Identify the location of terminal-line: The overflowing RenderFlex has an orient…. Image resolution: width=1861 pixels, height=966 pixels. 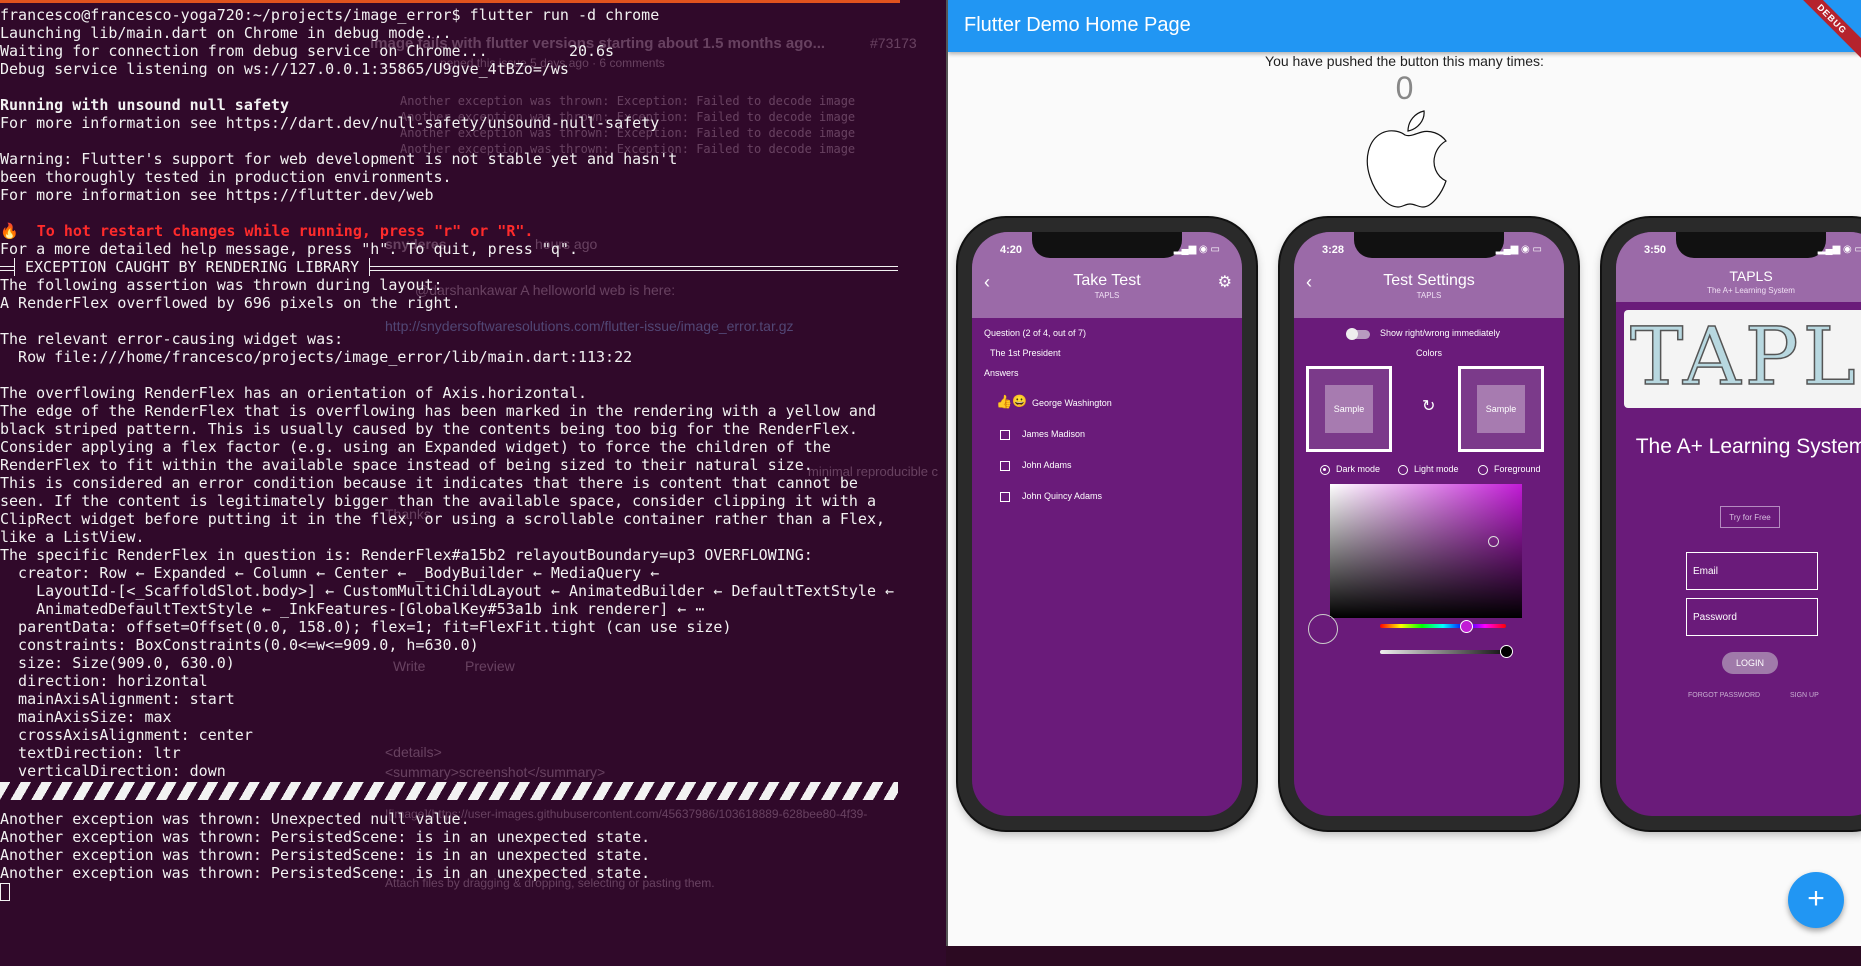
(293, 393).